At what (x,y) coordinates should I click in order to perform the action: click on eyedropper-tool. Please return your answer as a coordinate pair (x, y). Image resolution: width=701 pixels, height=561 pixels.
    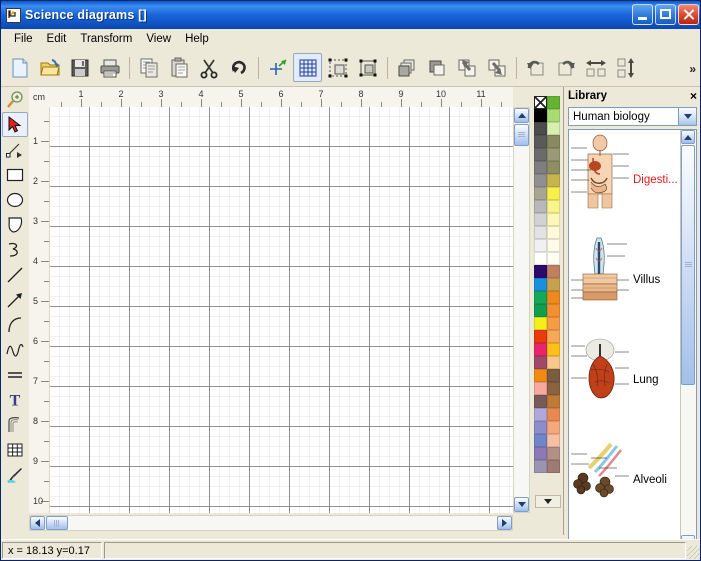
    Looking at the image, I should click on (15, 474).